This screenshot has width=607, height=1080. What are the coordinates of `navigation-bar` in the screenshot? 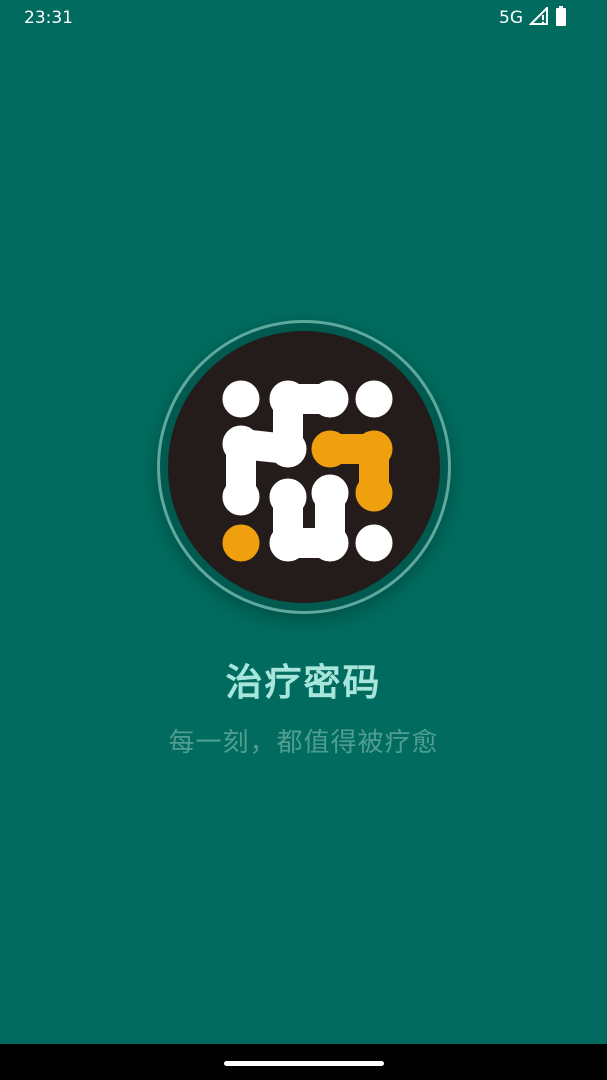 It's located at (303, 1062).